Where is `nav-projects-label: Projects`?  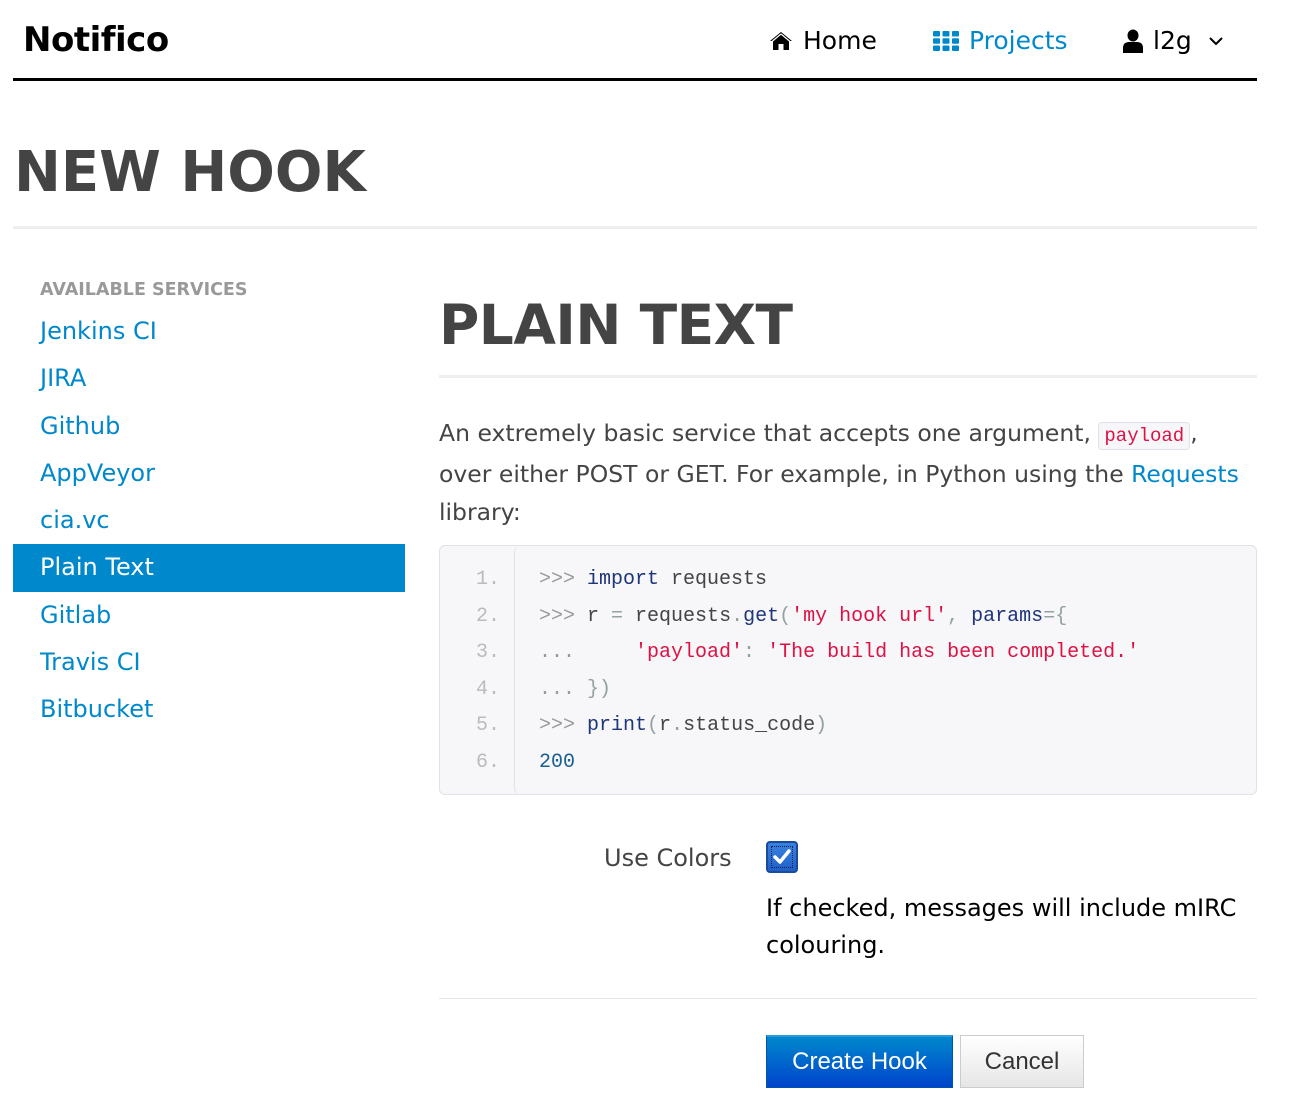
nav-projects-label: Projects is located at coordinates (1018, 40).